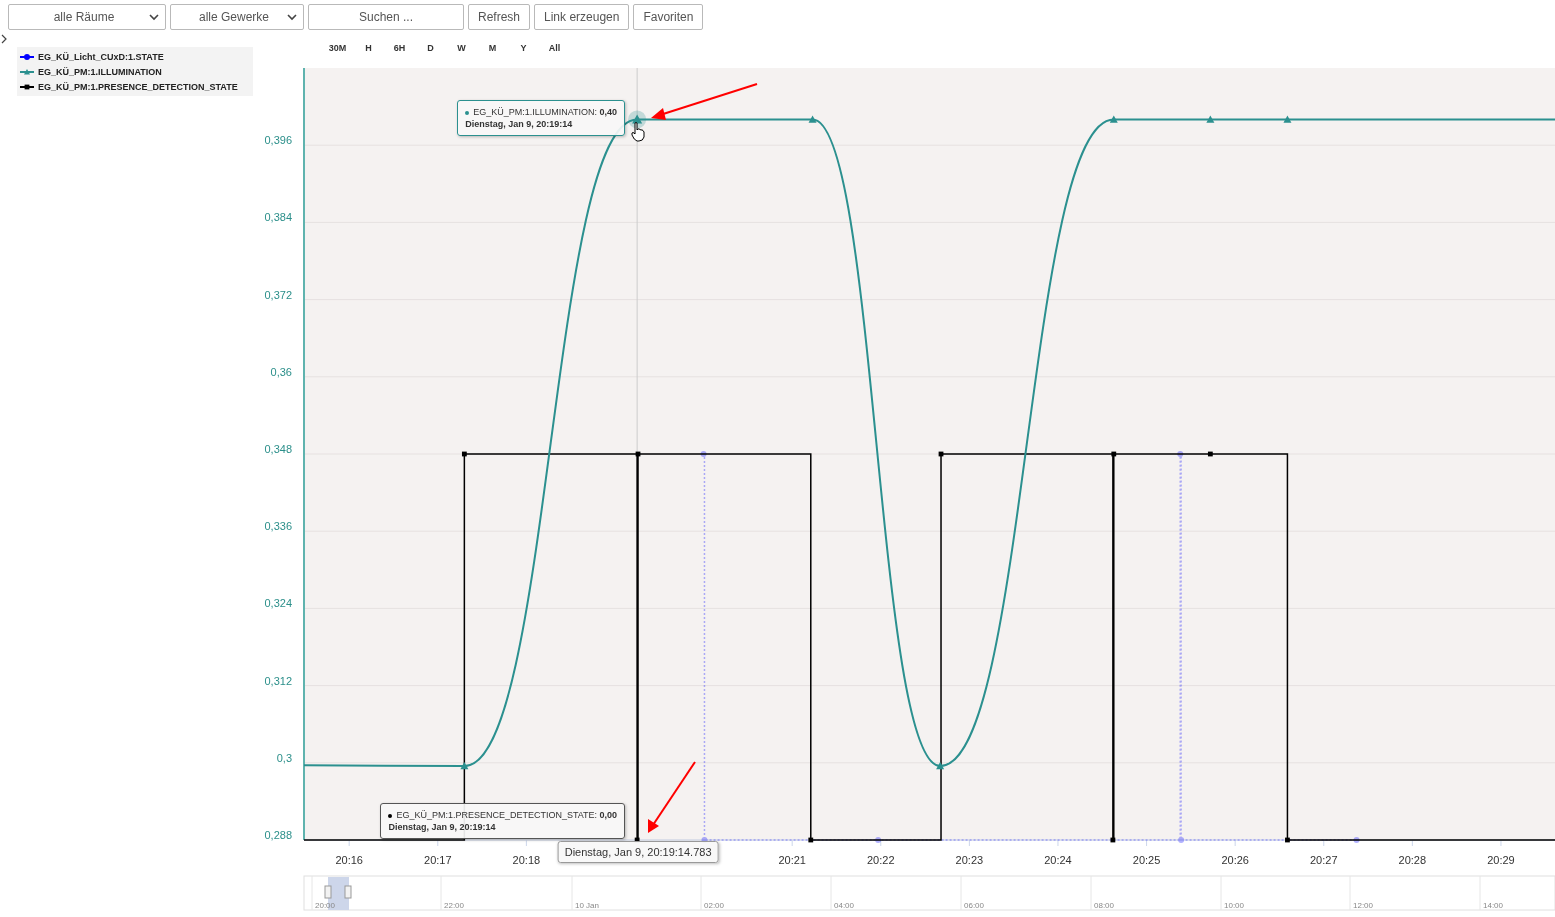  Describe the element at coordinates (135, 71) in the screenshot. I see `legend-item: EG_KÜ_PM:1.ILLUMINATION` at that location.